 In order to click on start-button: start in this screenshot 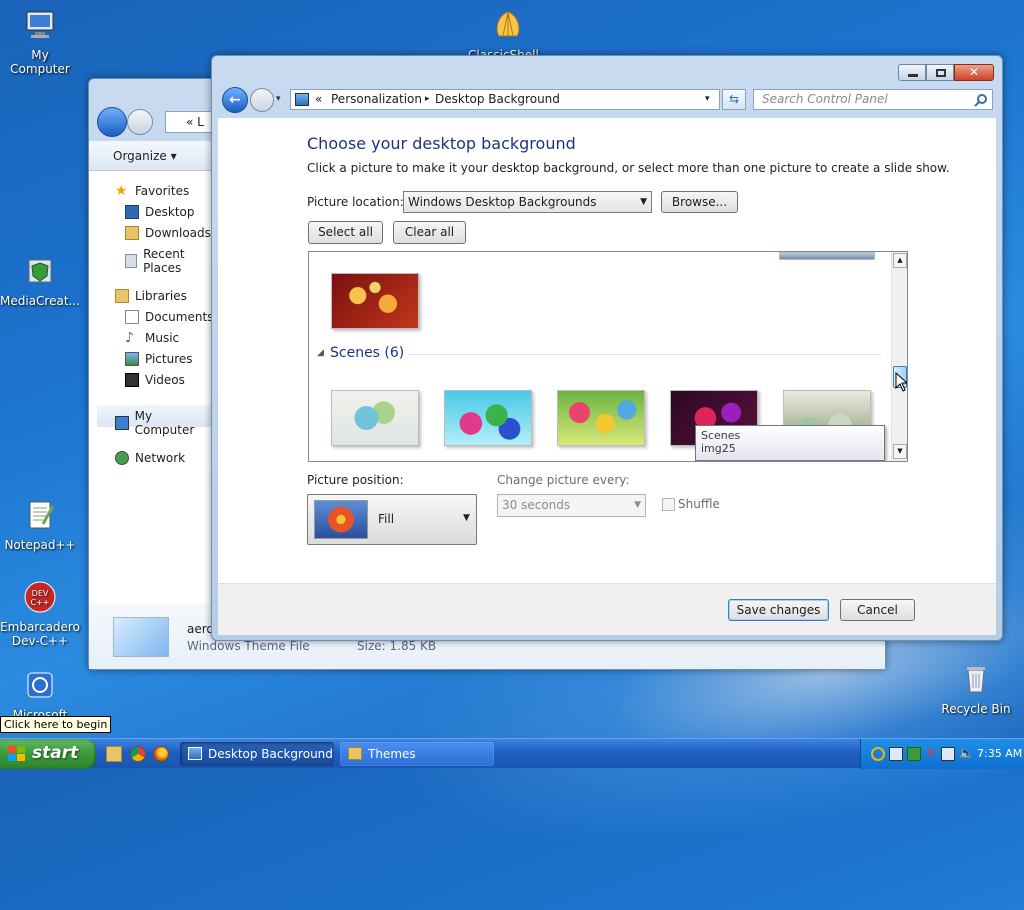, I will do `click(48, 754)`.